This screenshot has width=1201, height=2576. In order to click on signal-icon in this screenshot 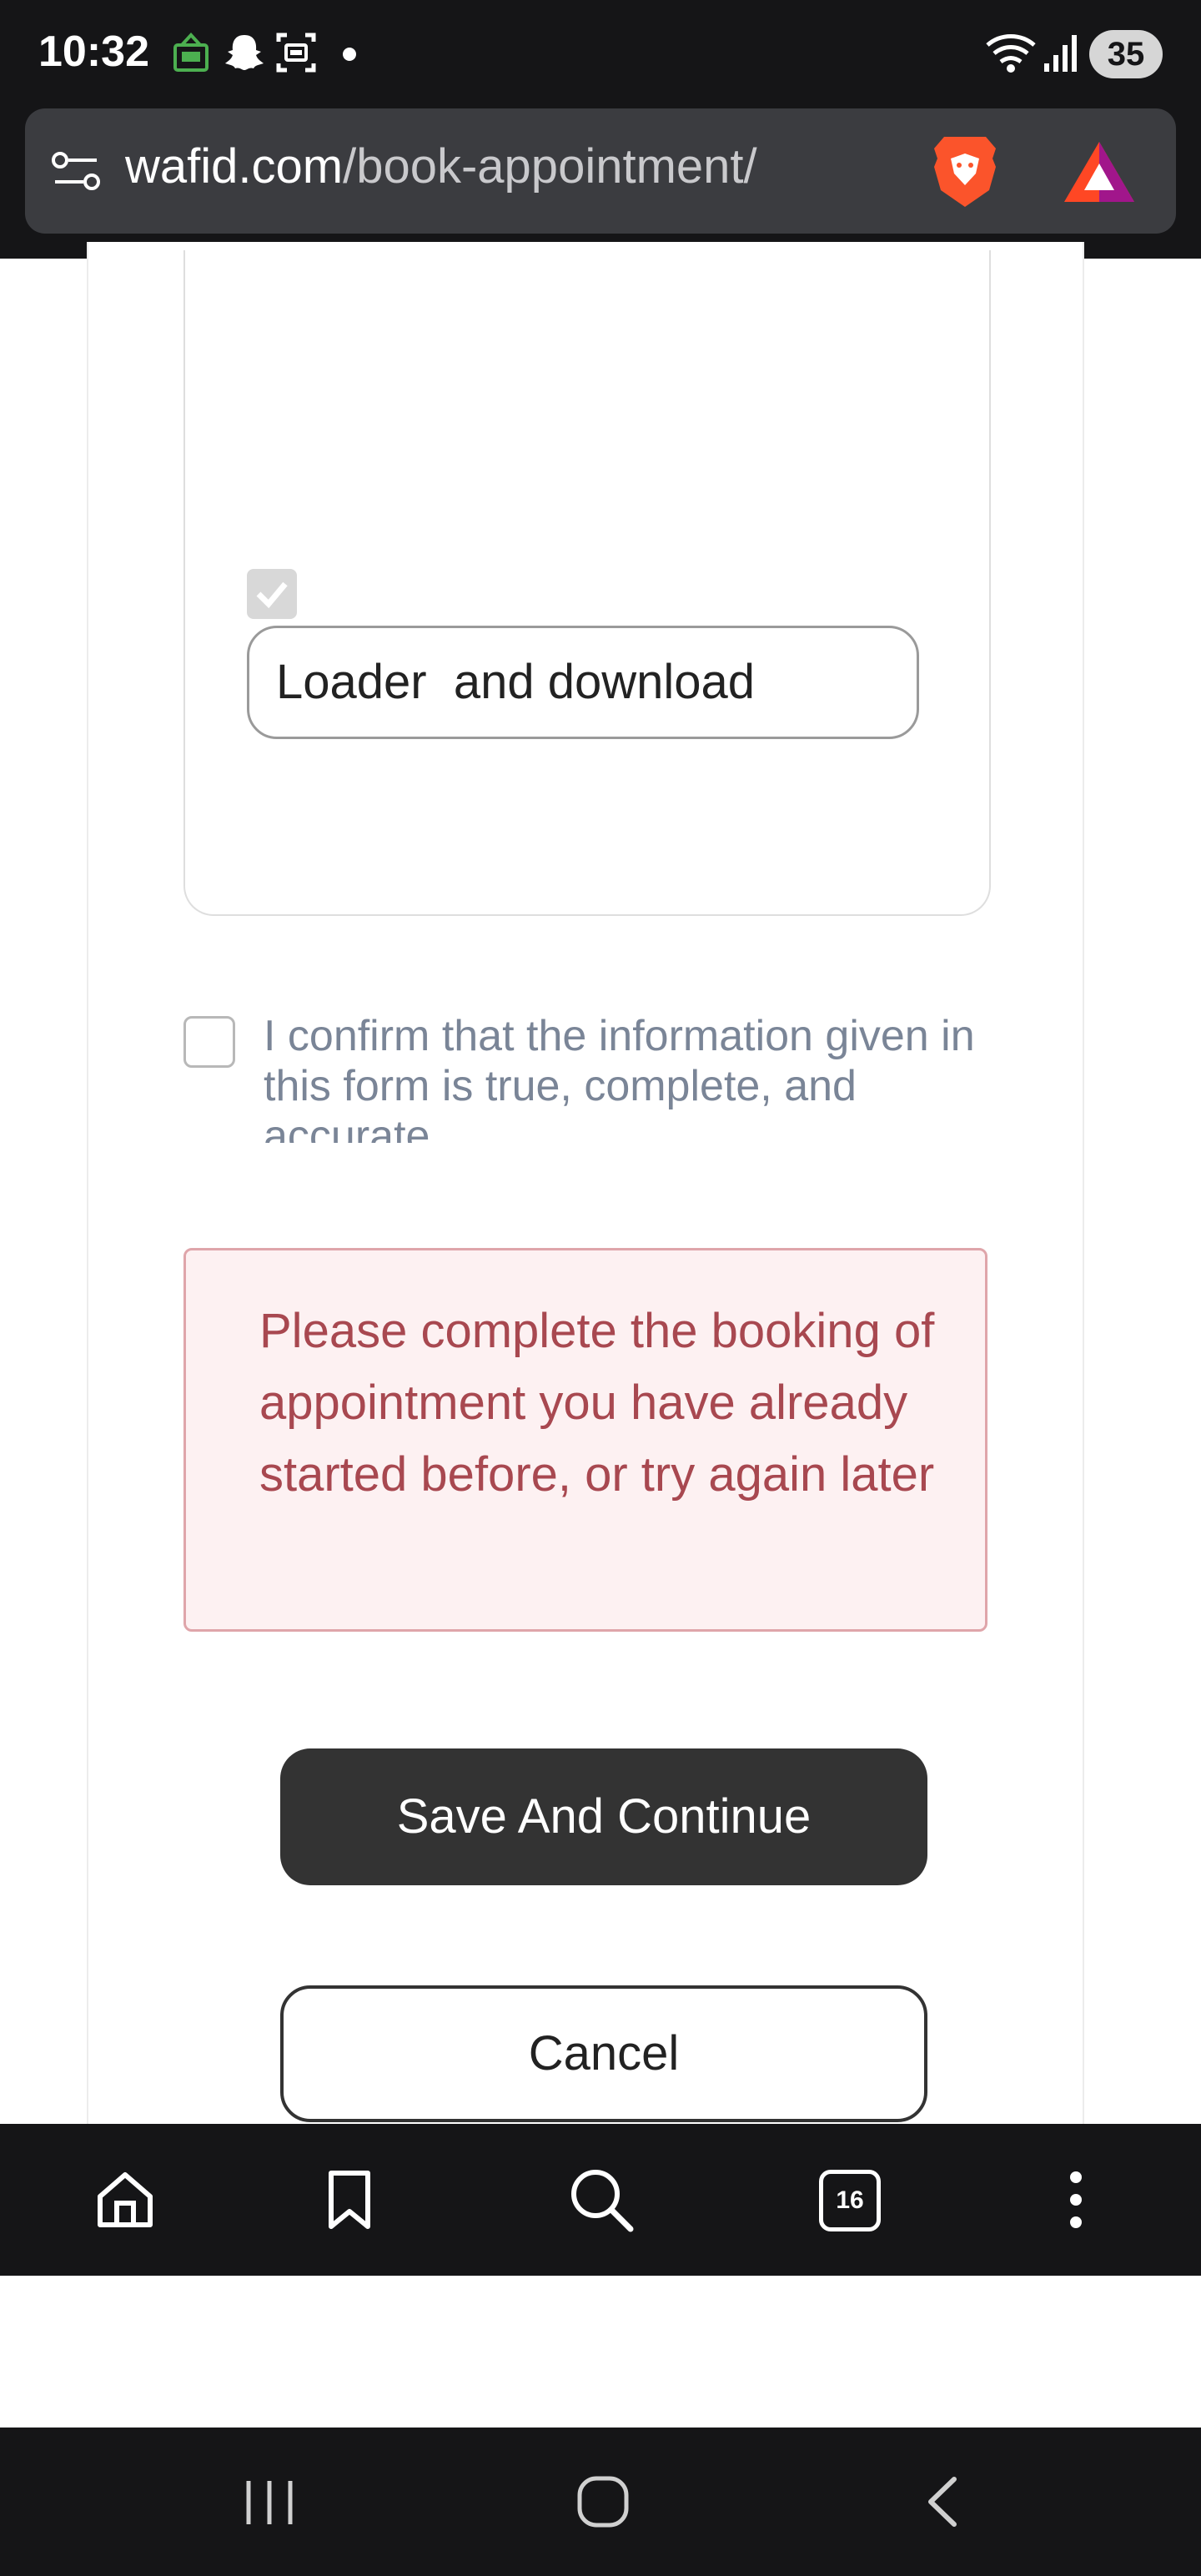, I will do `click(1061, 54)`.